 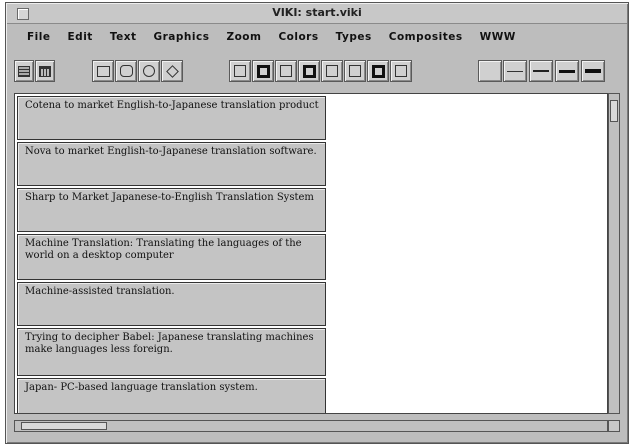 What do you see at coordinates (123, 37) in the screenshot?
I see `menu-text: Text` at bounding box center [123, 37].